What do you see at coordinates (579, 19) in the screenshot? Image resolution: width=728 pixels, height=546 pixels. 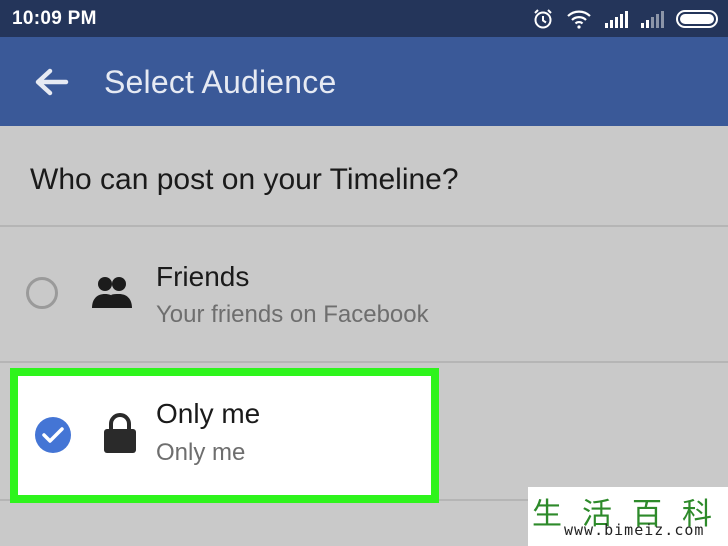 I see `wifi-icon` at bounding box center [579, 19].